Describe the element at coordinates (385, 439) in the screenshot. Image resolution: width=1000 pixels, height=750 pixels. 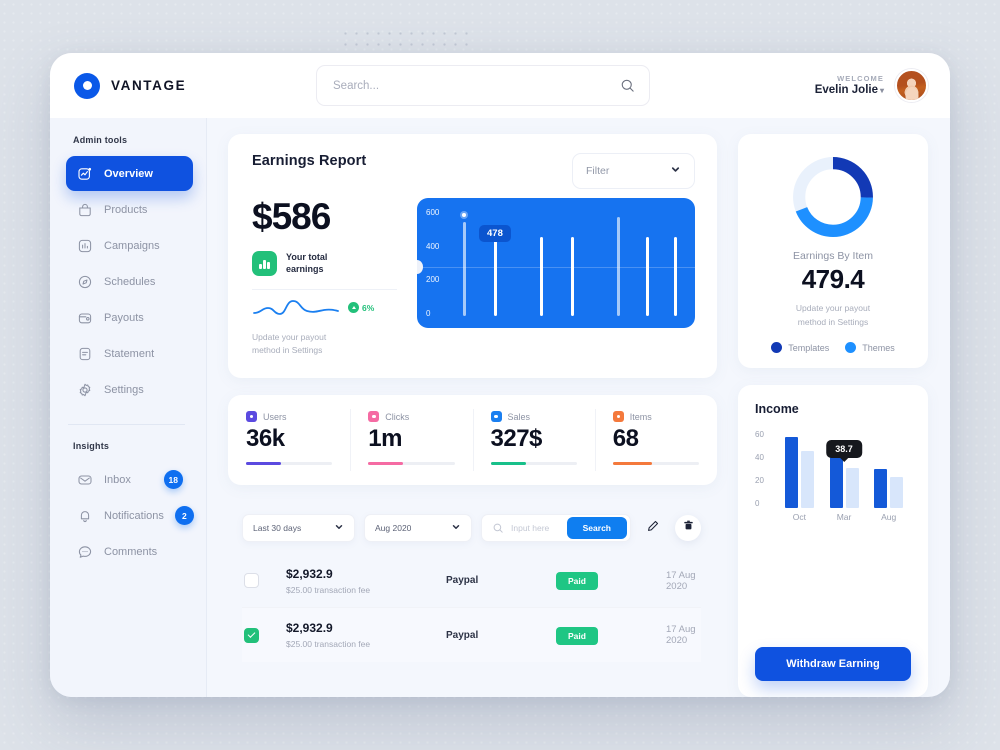
I see `stat-value: 1m` at that location.